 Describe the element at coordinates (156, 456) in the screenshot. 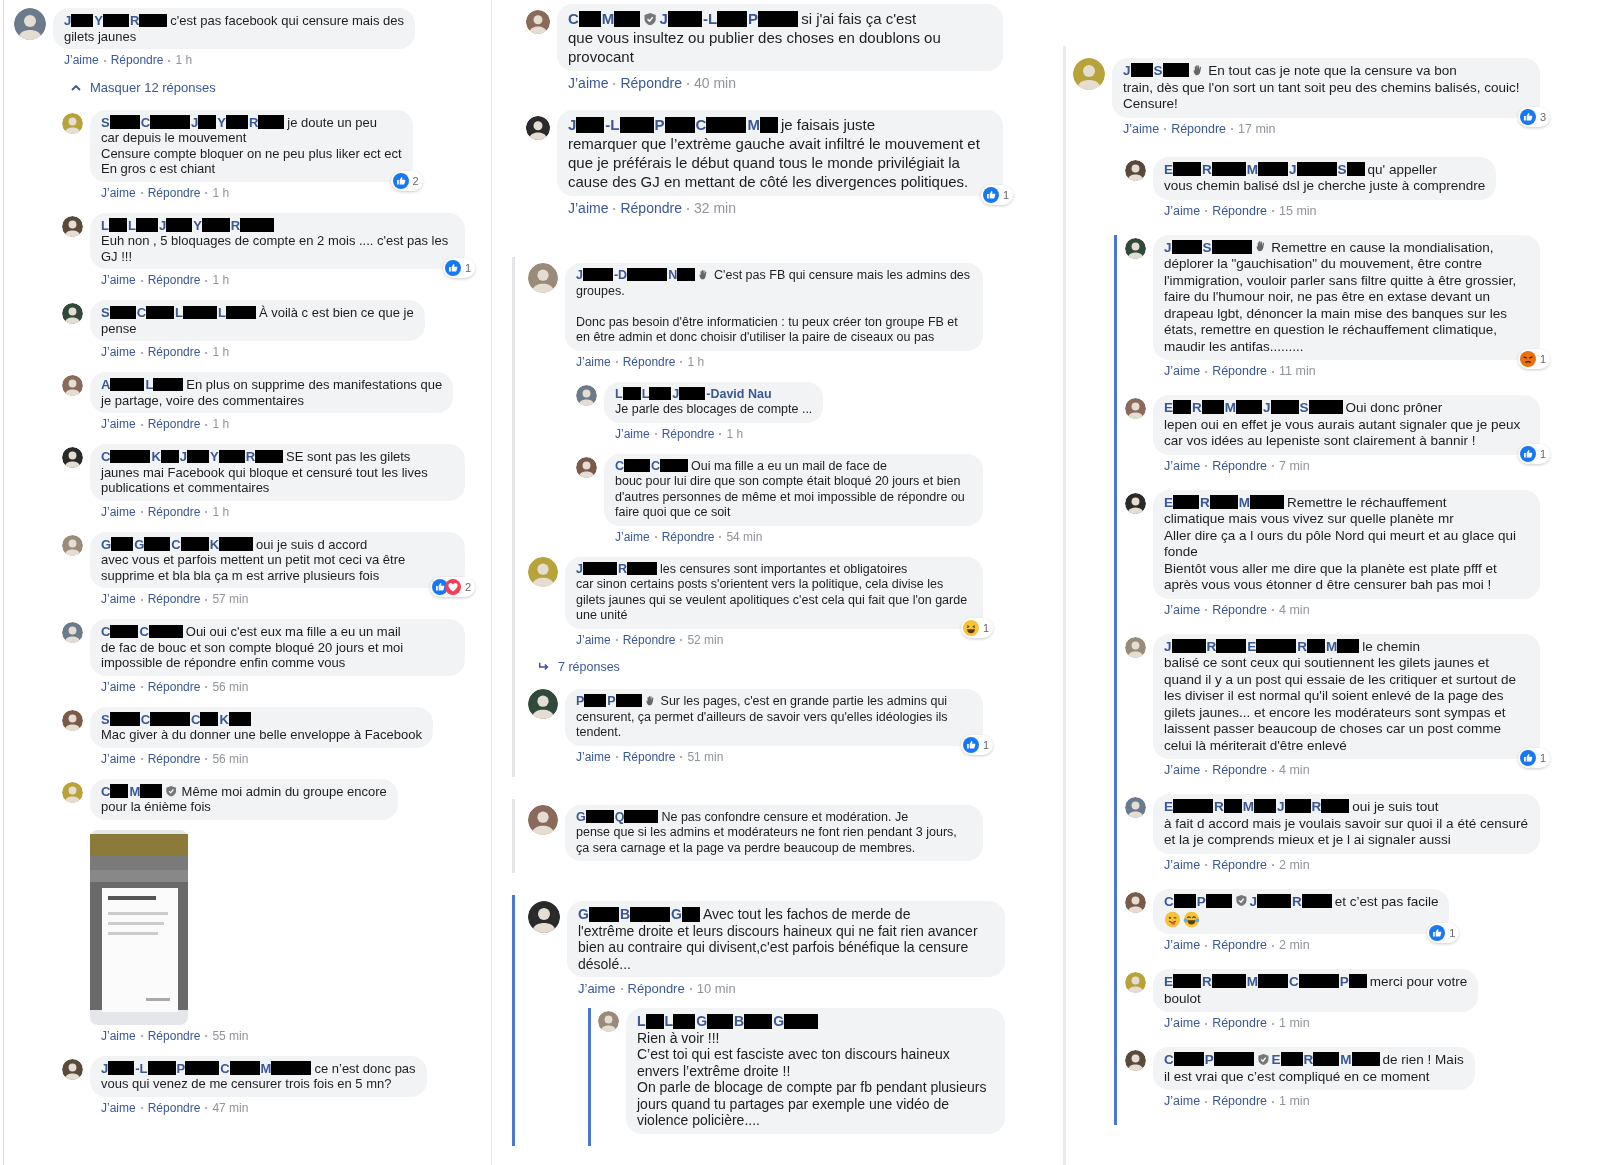

I see `author-initial: K` at that location.